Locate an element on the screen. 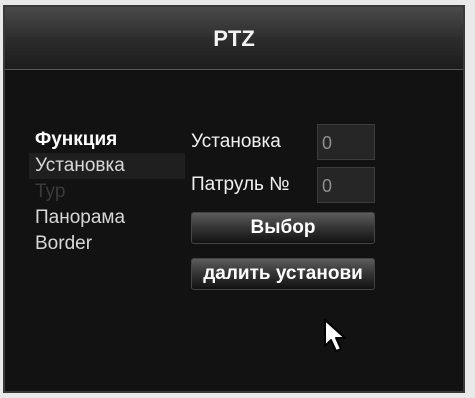  window-title: PTZ is located at coordinates (234, 38).